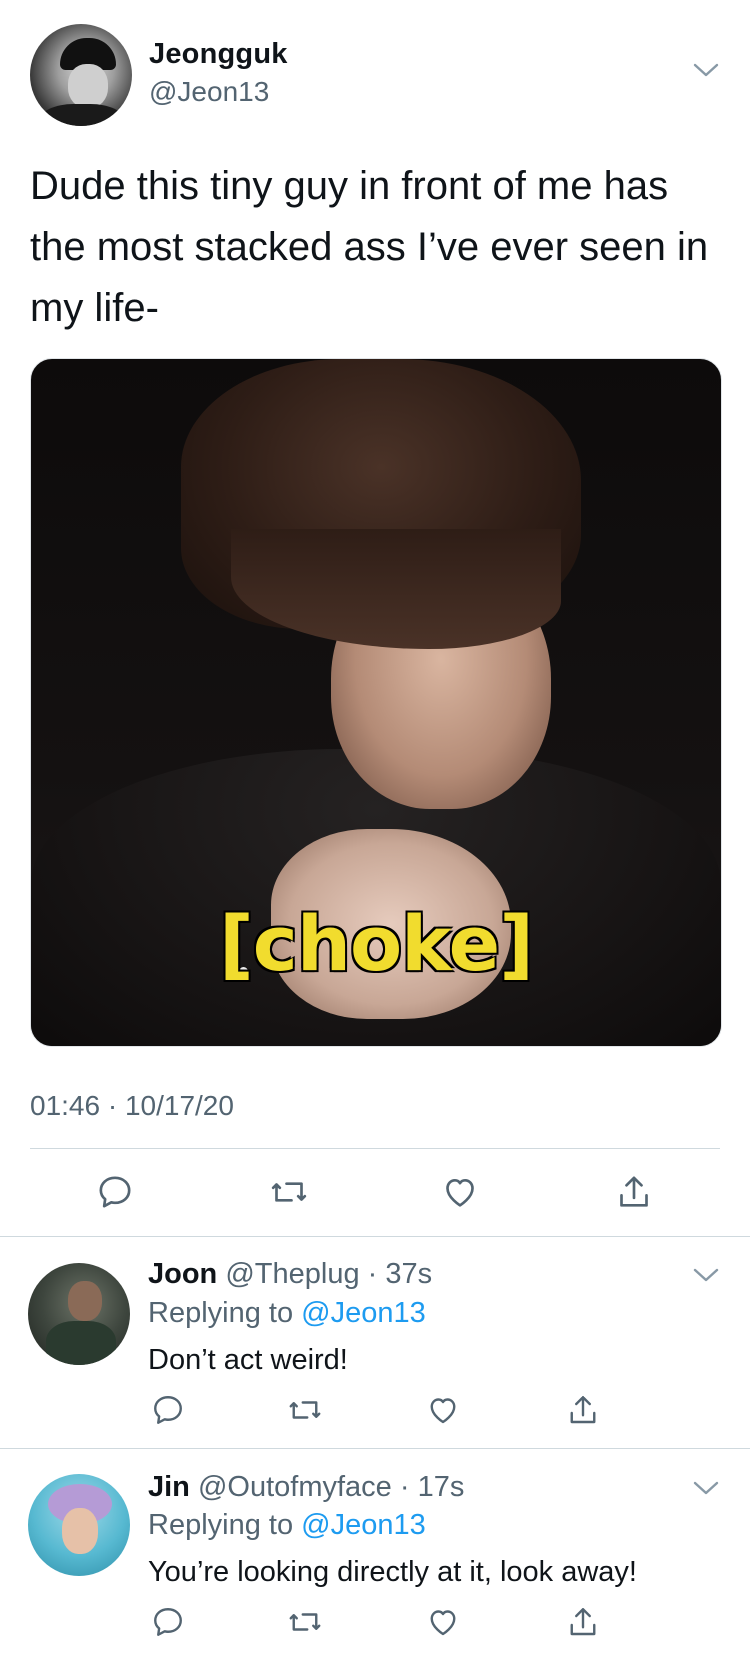 This screenshot has width=750, height=1661. I want to click on tweet-timestamp: 01:46 · 10/17/20, so click(132, 1105).